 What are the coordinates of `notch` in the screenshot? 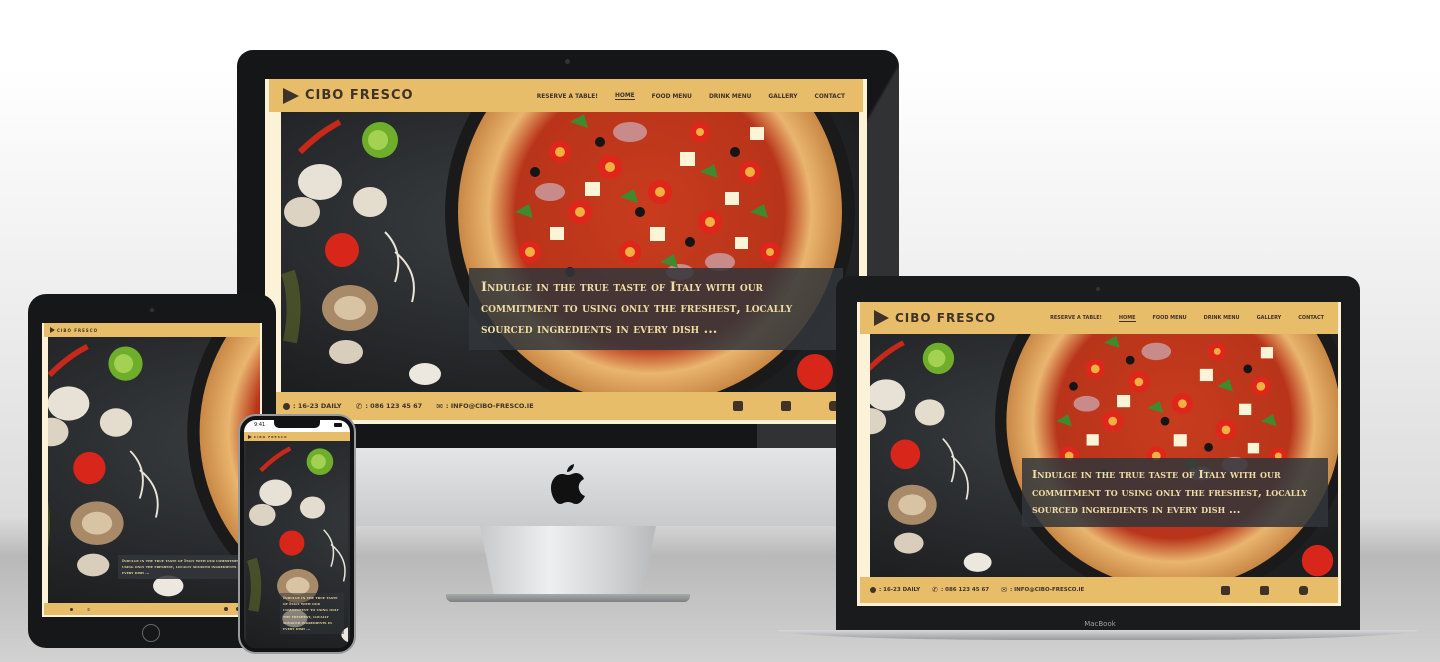 It's located at (297, 424).